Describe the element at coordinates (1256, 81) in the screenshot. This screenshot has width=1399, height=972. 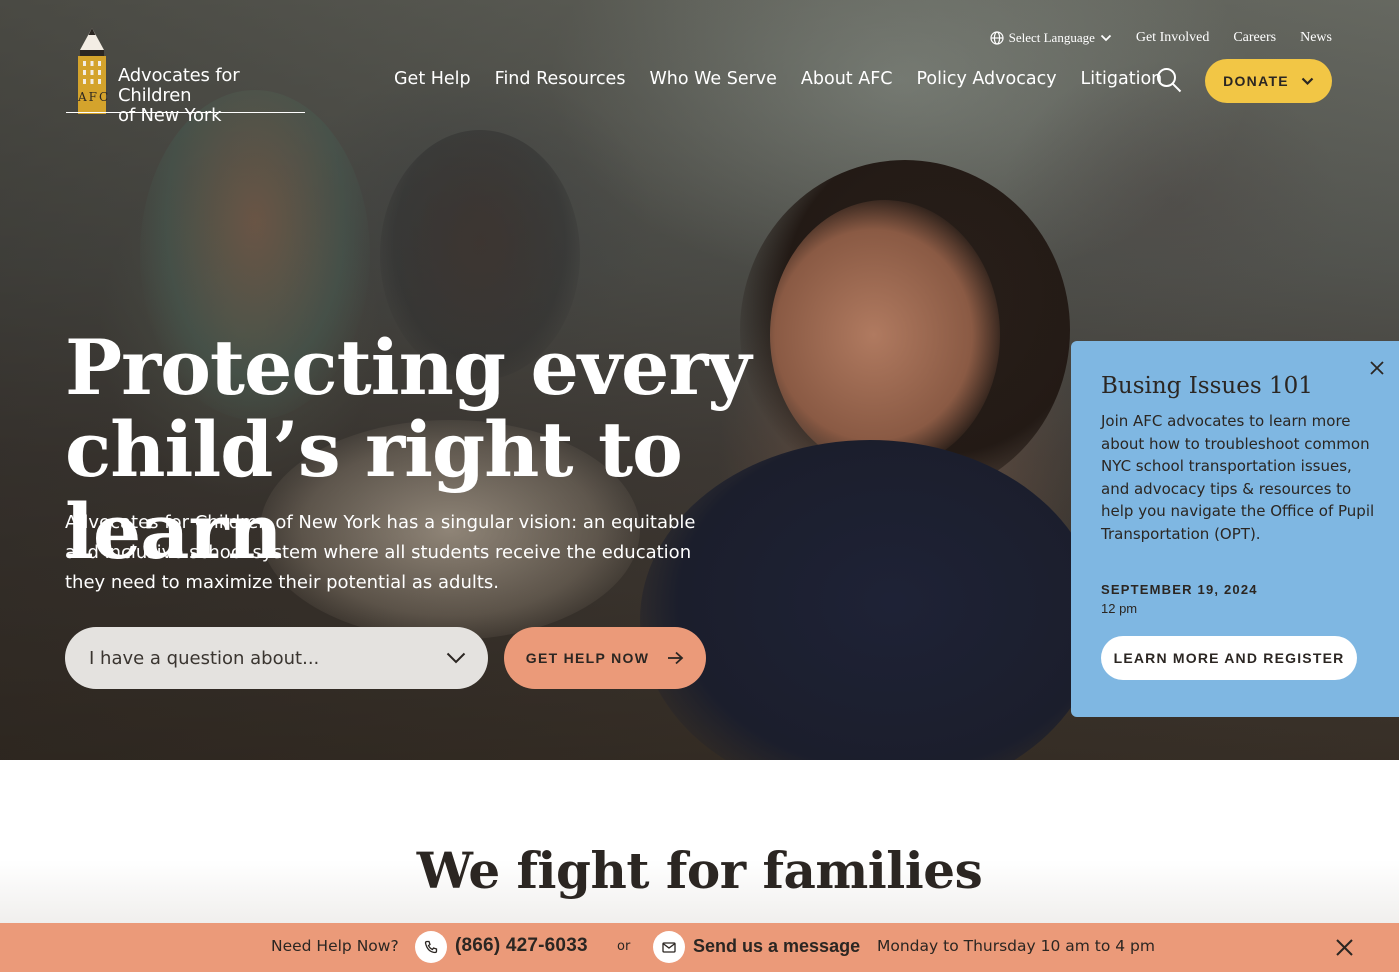
I see `donate-button-label: DONATE` at that location.